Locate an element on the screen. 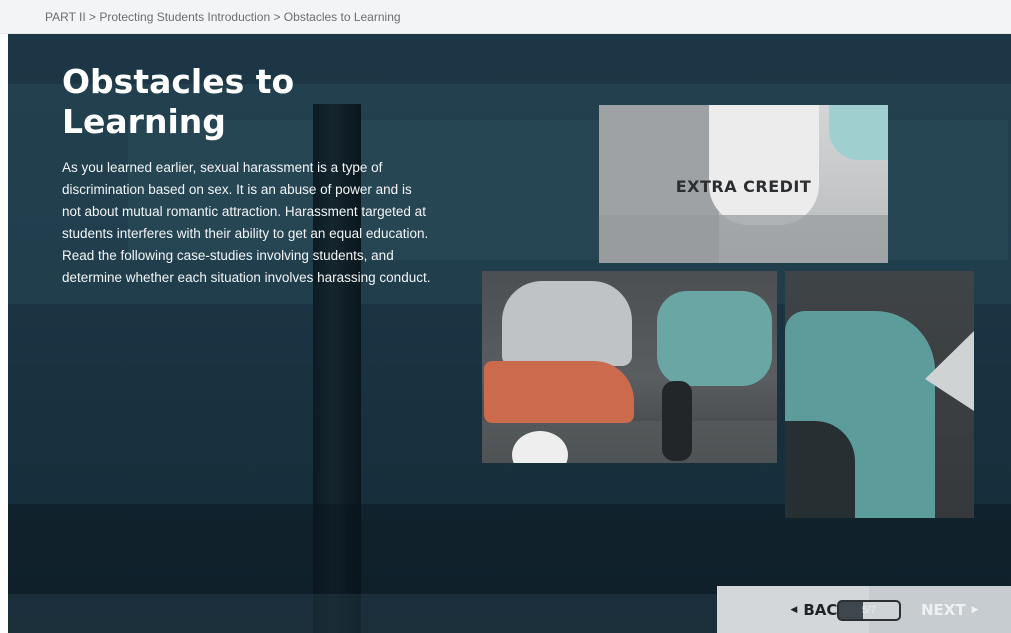  extra-credit-tile: EXTRA CREDIT is located at coordinates (743, 184).